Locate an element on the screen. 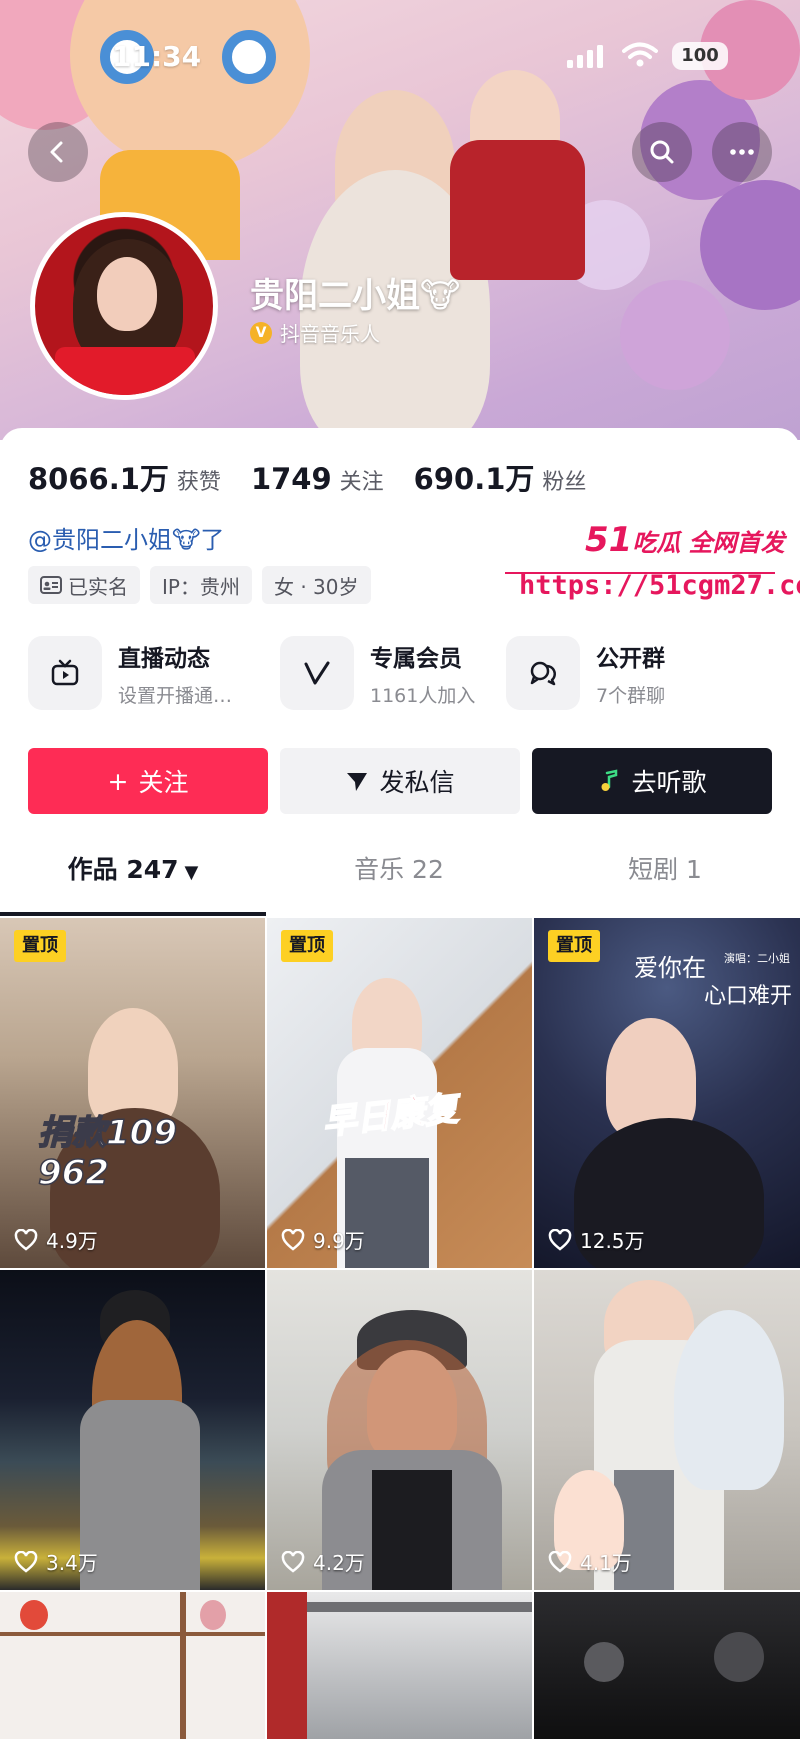 The height and width of the screenshot is (1739, 800). feature-title: 专属会员 is located at coordinates (416, 658).